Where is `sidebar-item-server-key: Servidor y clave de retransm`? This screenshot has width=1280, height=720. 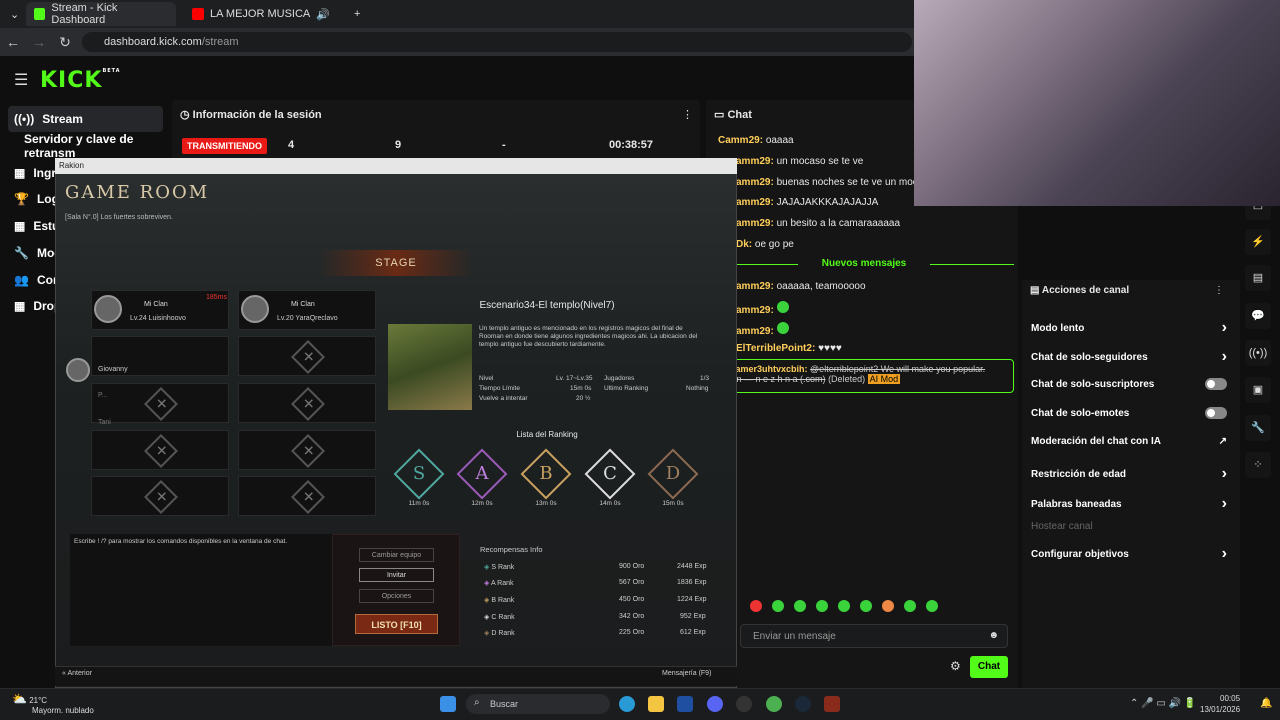
sidebar-item-server-key: Servidor y clave de retransm is located at coordinates (103, 146).